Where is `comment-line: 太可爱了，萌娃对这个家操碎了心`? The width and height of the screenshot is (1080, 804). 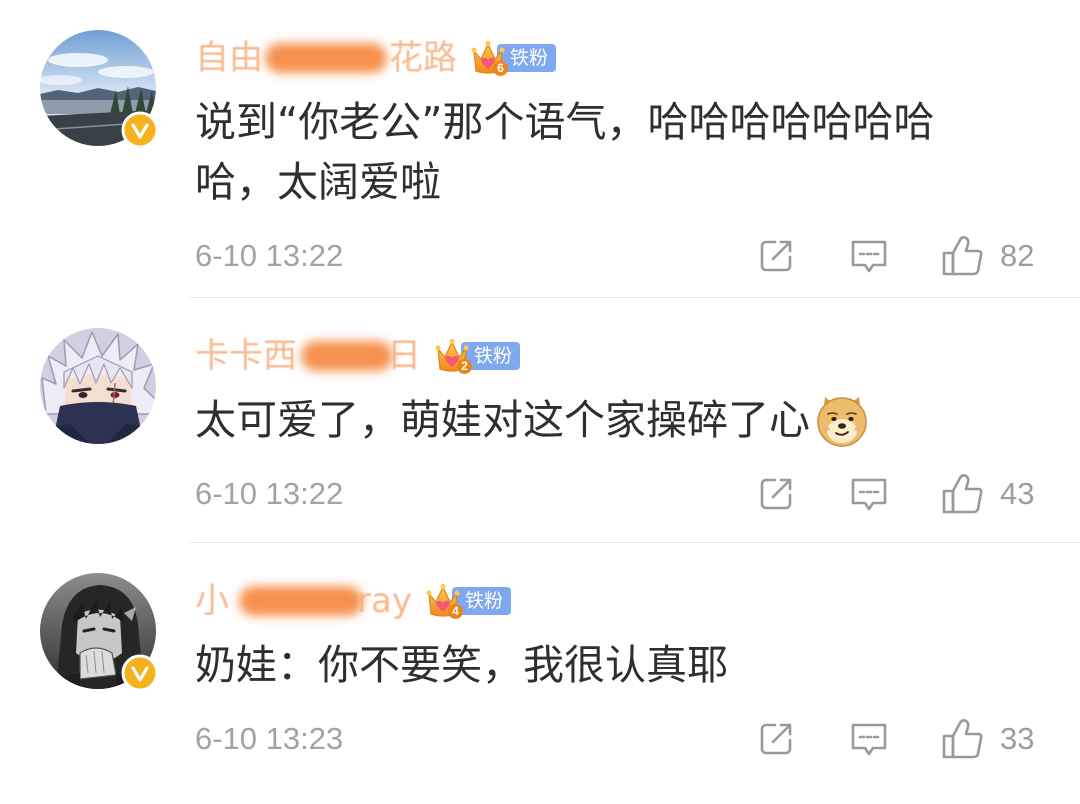 comment-line: 太可爱了，萌娃对这个家操碎了心 is located at coordinates (637, 420).